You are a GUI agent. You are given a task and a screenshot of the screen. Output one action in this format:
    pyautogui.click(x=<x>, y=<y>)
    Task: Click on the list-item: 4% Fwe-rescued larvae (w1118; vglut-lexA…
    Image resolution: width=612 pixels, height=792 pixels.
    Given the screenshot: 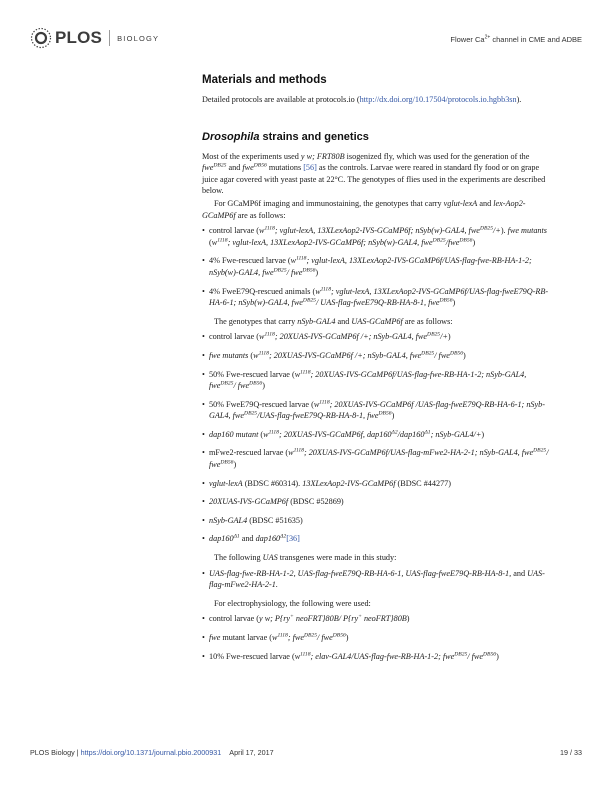 What is the action you would take?
    pyautogui.click(x=378, y=266)
    